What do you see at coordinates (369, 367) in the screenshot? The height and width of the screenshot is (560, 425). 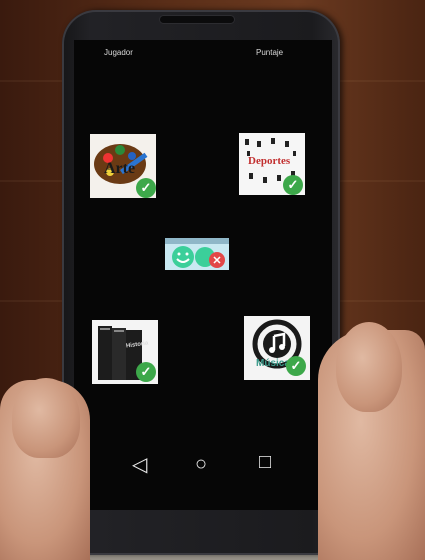 I see `right-thumb` at bounding box center [369, 367].